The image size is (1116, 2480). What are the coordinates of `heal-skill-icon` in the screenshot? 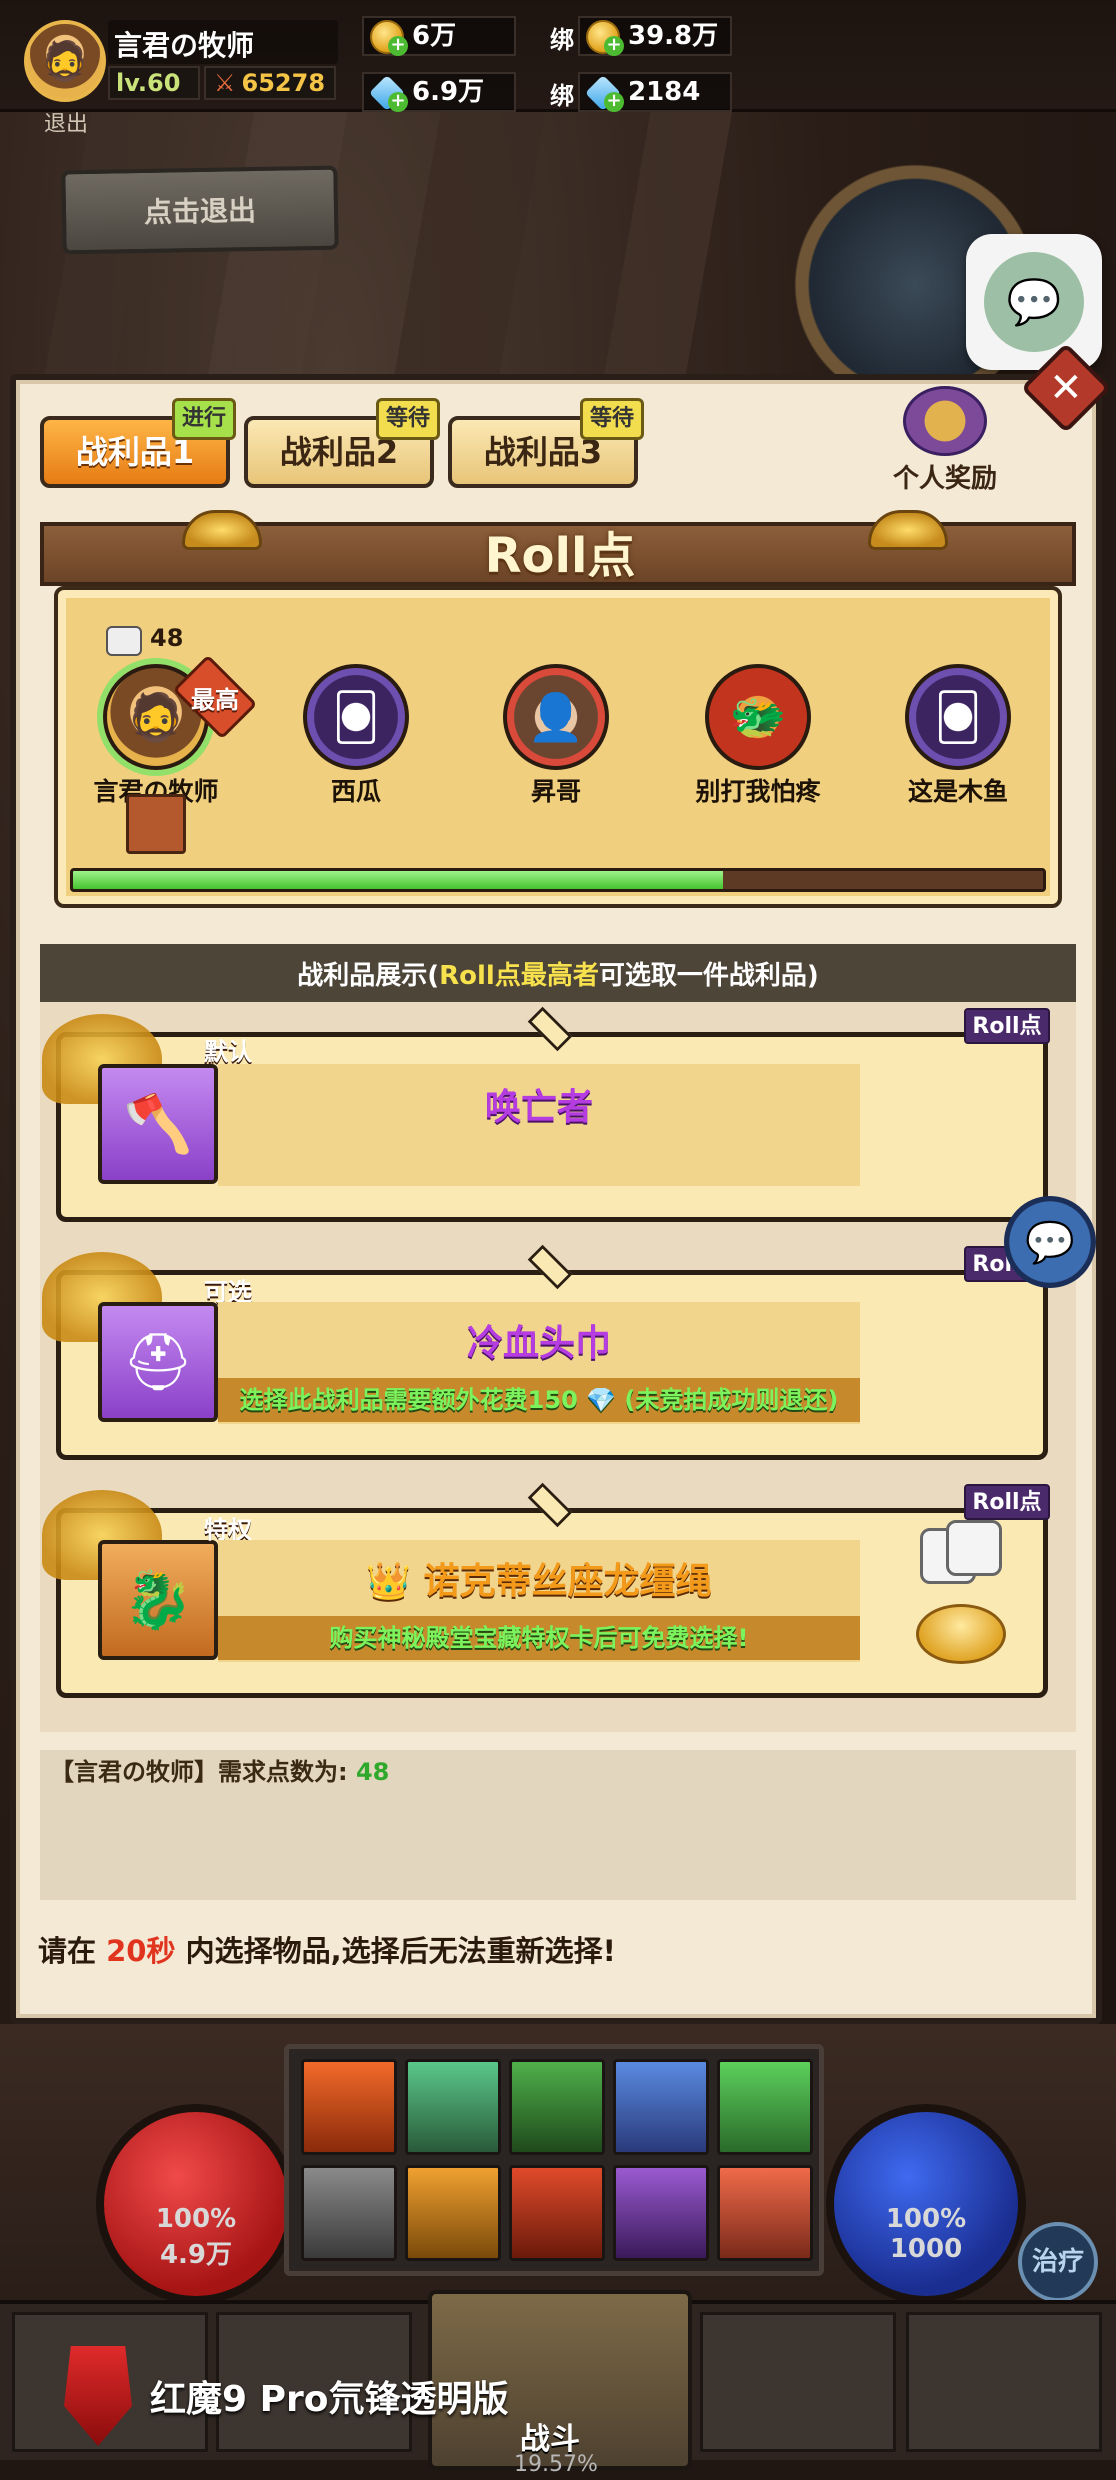 It's located at (765, 2107).